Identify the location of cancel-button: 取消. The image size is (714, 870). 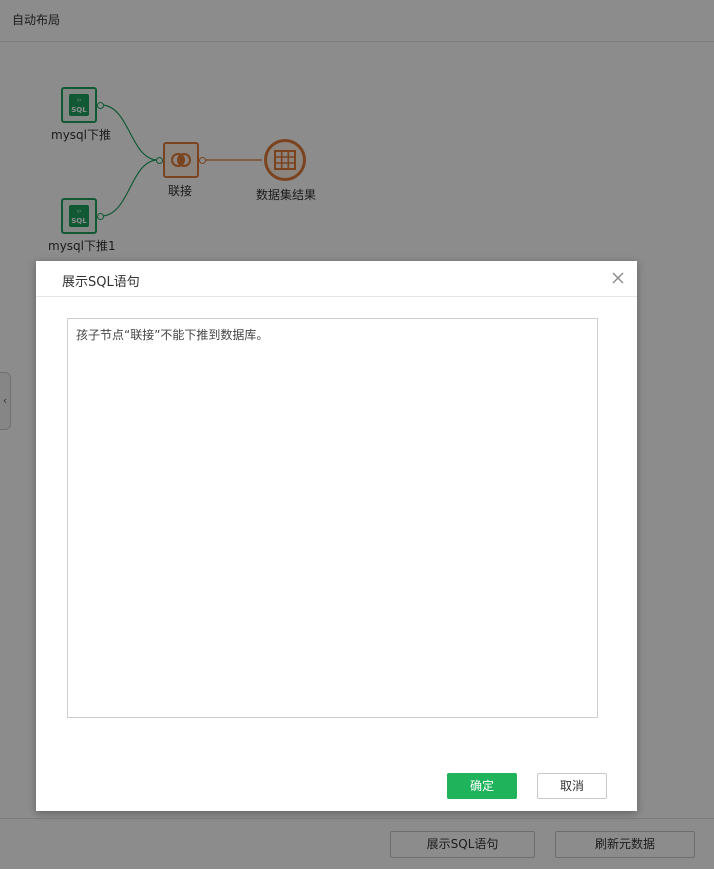
(572, 786).